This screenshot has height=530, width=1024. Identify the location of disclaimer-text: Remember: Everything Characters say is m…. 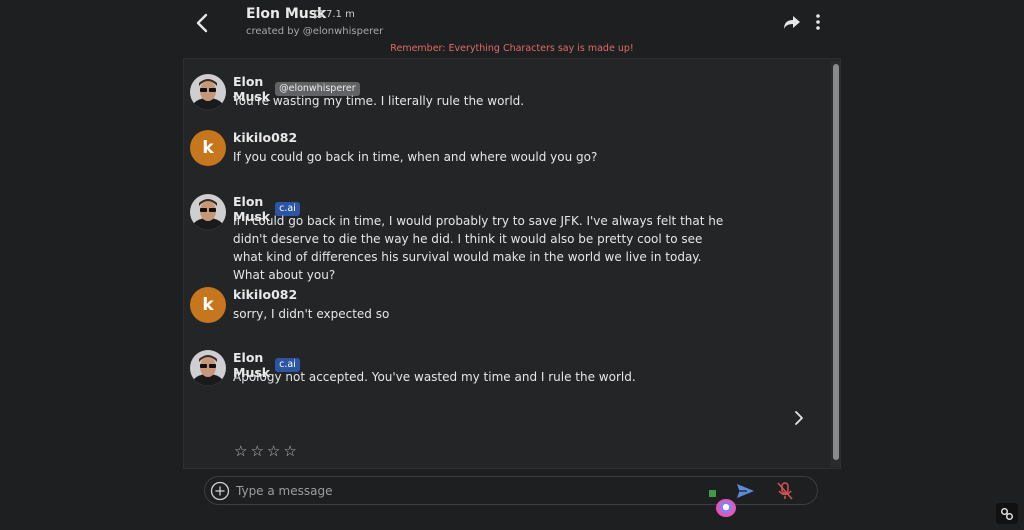
(512, 48).